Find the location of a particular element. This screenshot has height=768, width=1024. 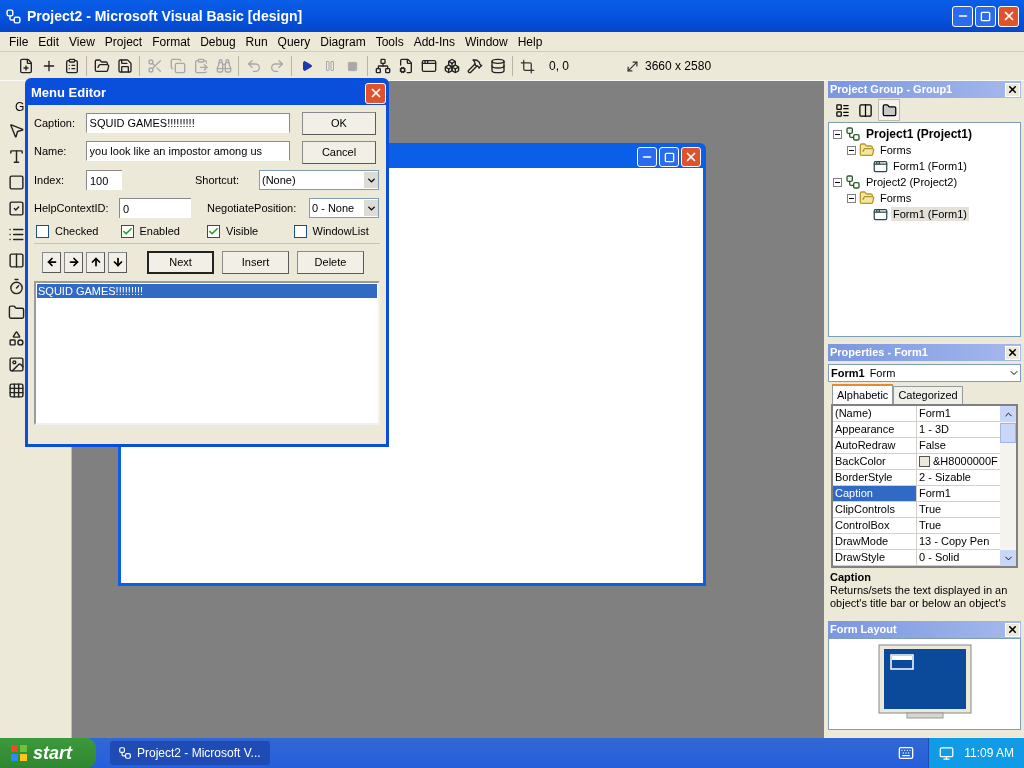

menu-item: Help is located at coordinates (530, 41).